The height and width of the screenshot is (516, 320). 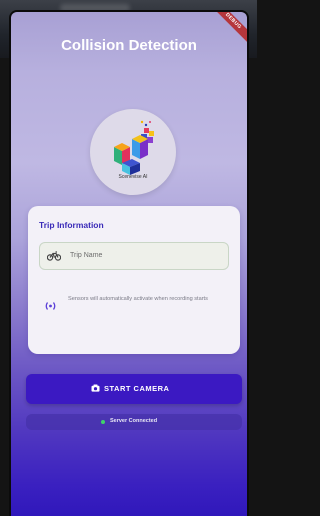 What do you see at coordinates (71, 225) in the screenshot?
I see `card-title: Trip Information` at bounding box center [71, 225].